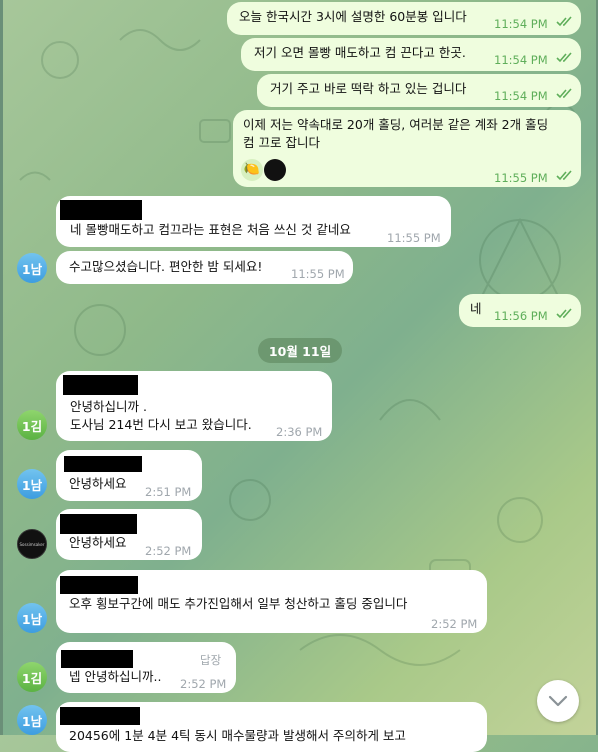 This screenshot has width=598, height=752. What do you see at coordinates (300, 350) in the screenshot?
I see `date-separator: 10월 11일` at bounding box center [300, 350].